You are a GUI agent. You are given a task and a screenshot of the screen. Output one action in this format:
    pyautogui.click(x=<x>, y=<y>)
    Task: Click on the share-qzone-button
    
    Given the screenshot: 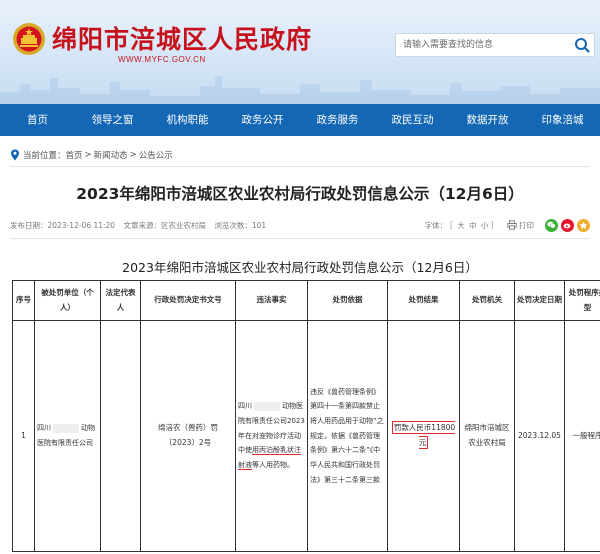 What is the action you would take?
    pyautogui.click(x=583, y=225)
    